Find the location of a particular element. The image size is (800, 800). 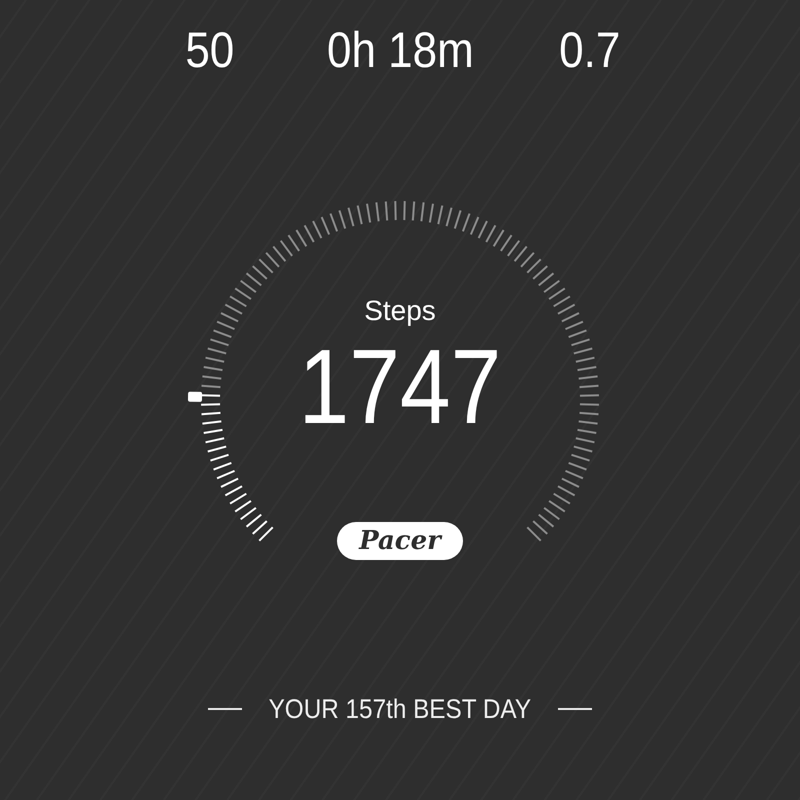

progress-marker is located at coordinates (195, 397).